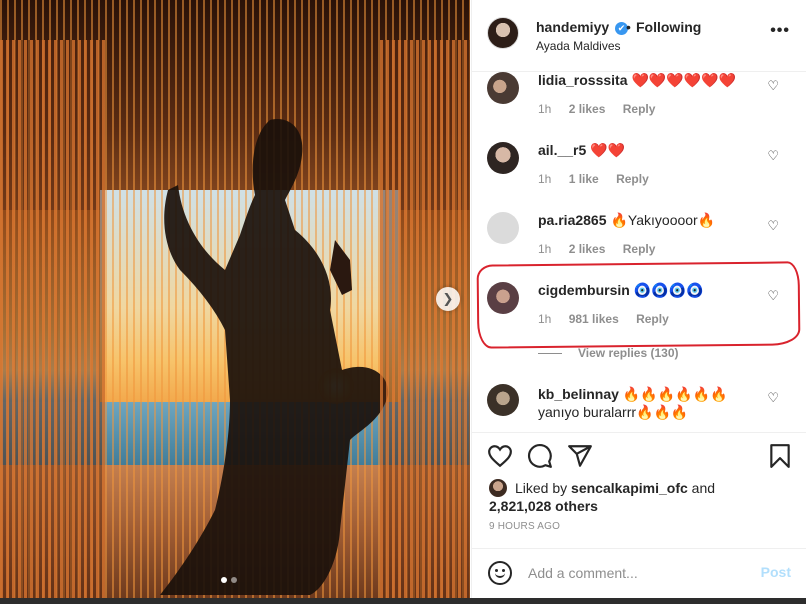  Describe the element at coordinates (580, 456) in the screenshot. I see `share-icon` at that location.